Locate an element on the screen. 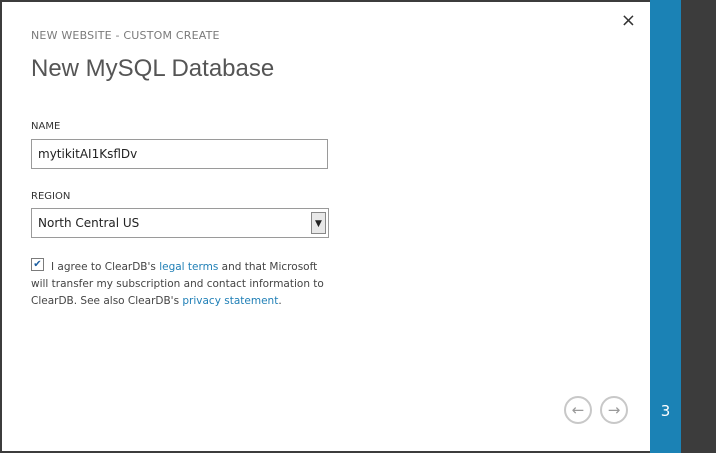 The width and height of the screenshot is (716, 453). name-input is located at coordinates (179, 154).